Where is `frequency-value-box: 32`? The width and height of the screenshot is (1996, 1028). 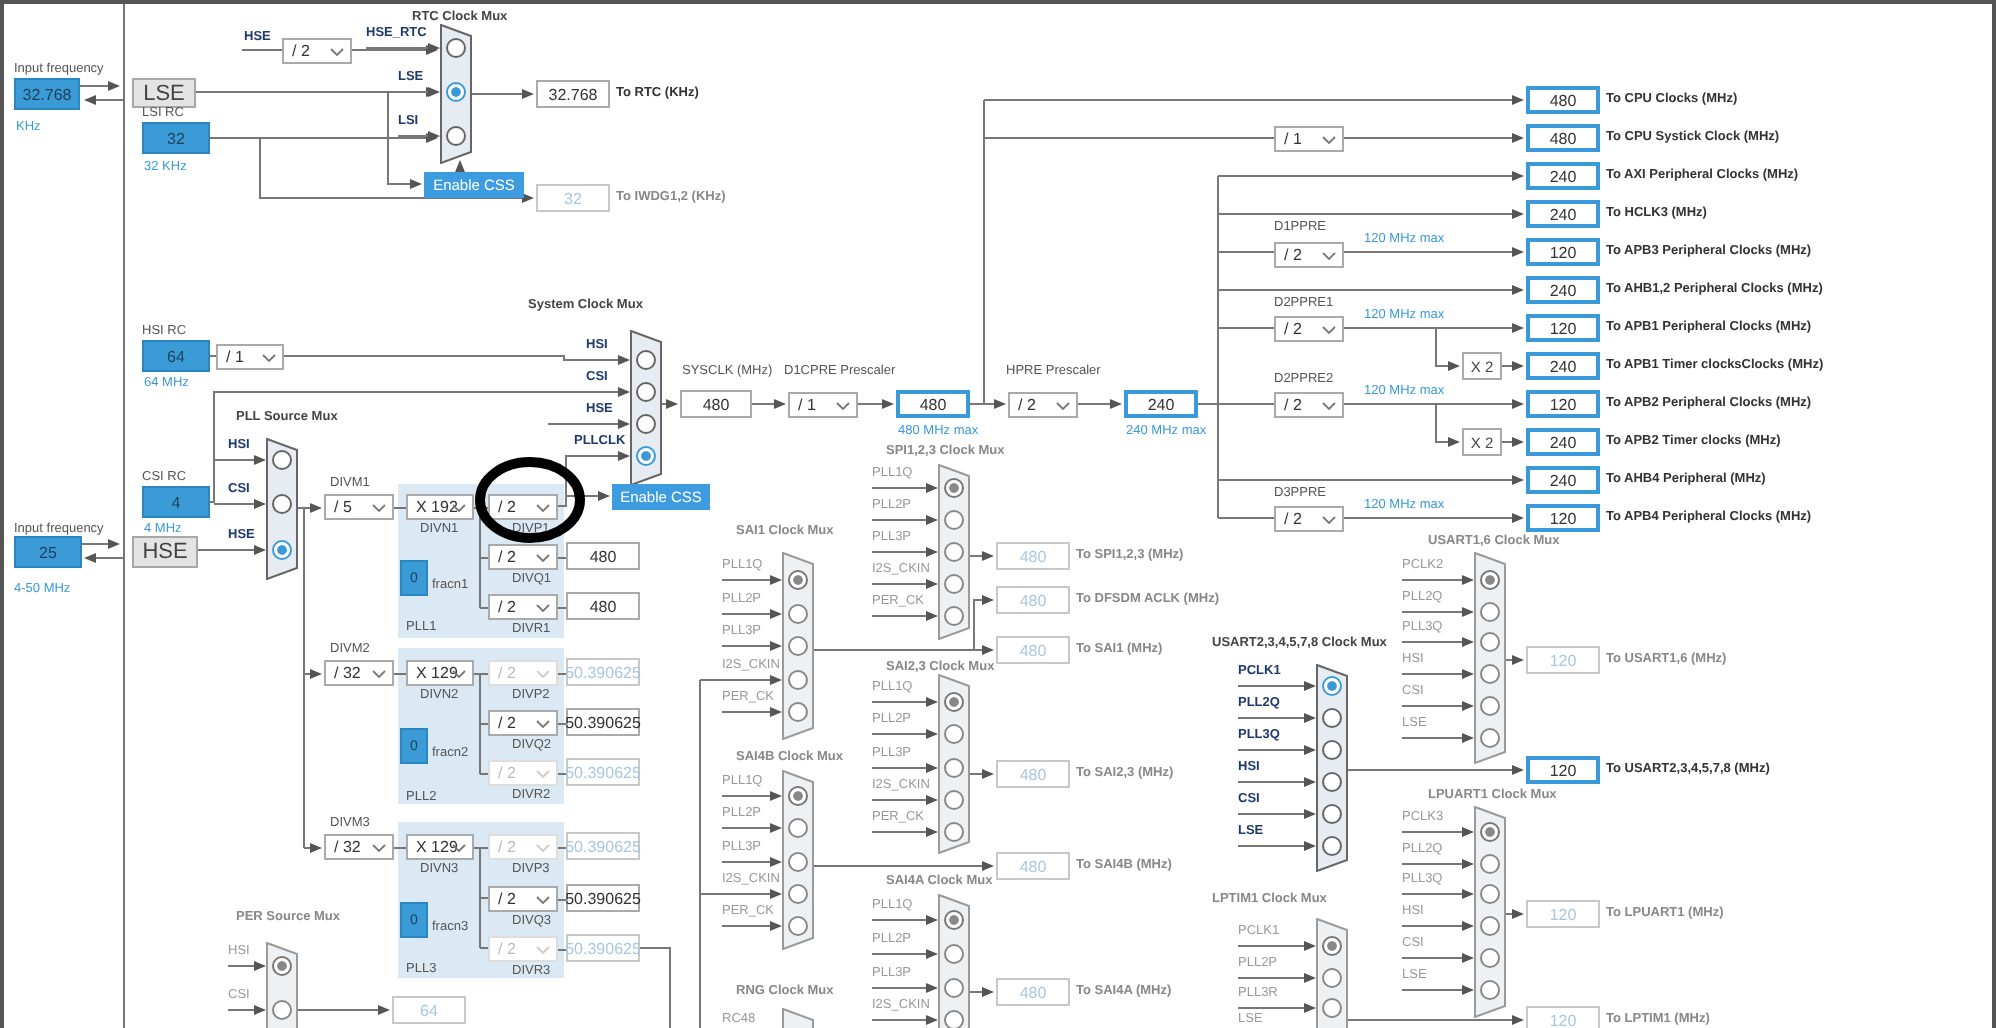 frequency-value-box: 32 is located at coordinates (573, 198).